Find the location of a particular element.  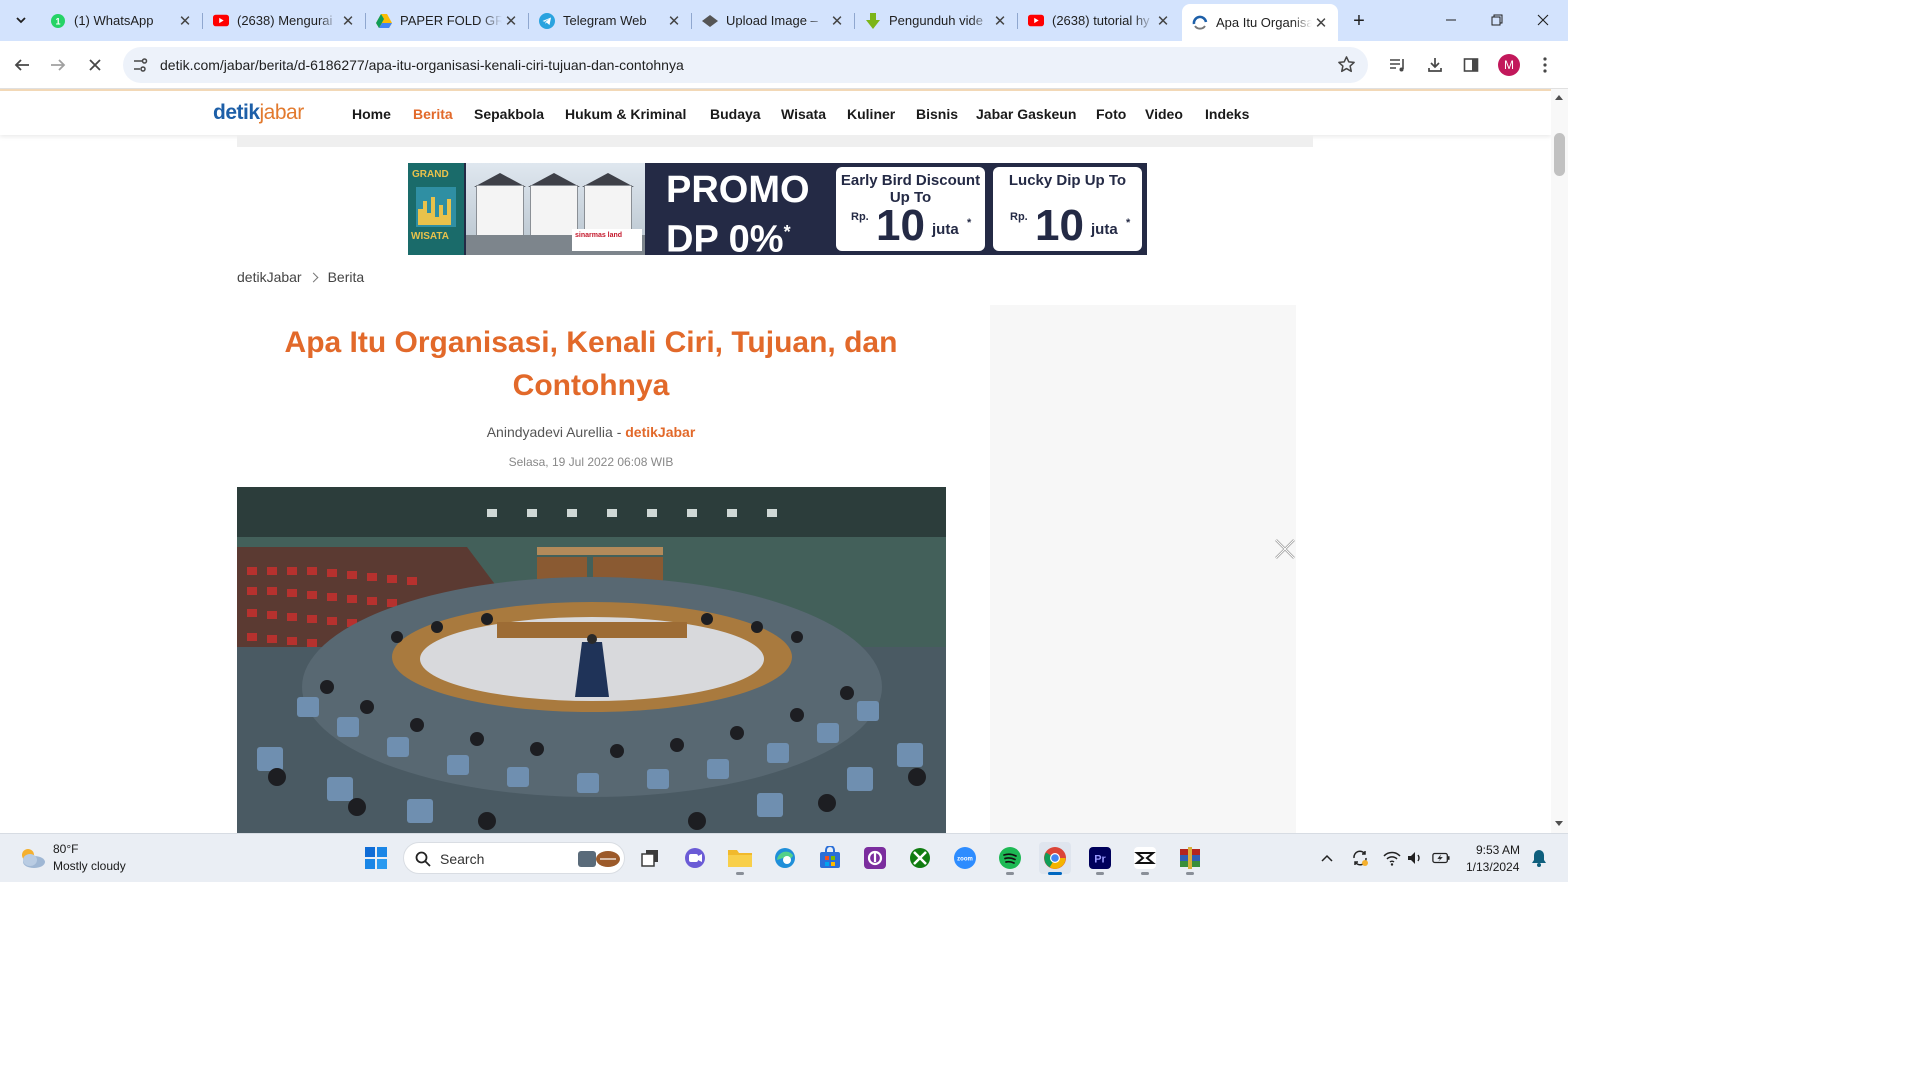

nav-bisnis: Bisnis is located at coordinates (937, 114).